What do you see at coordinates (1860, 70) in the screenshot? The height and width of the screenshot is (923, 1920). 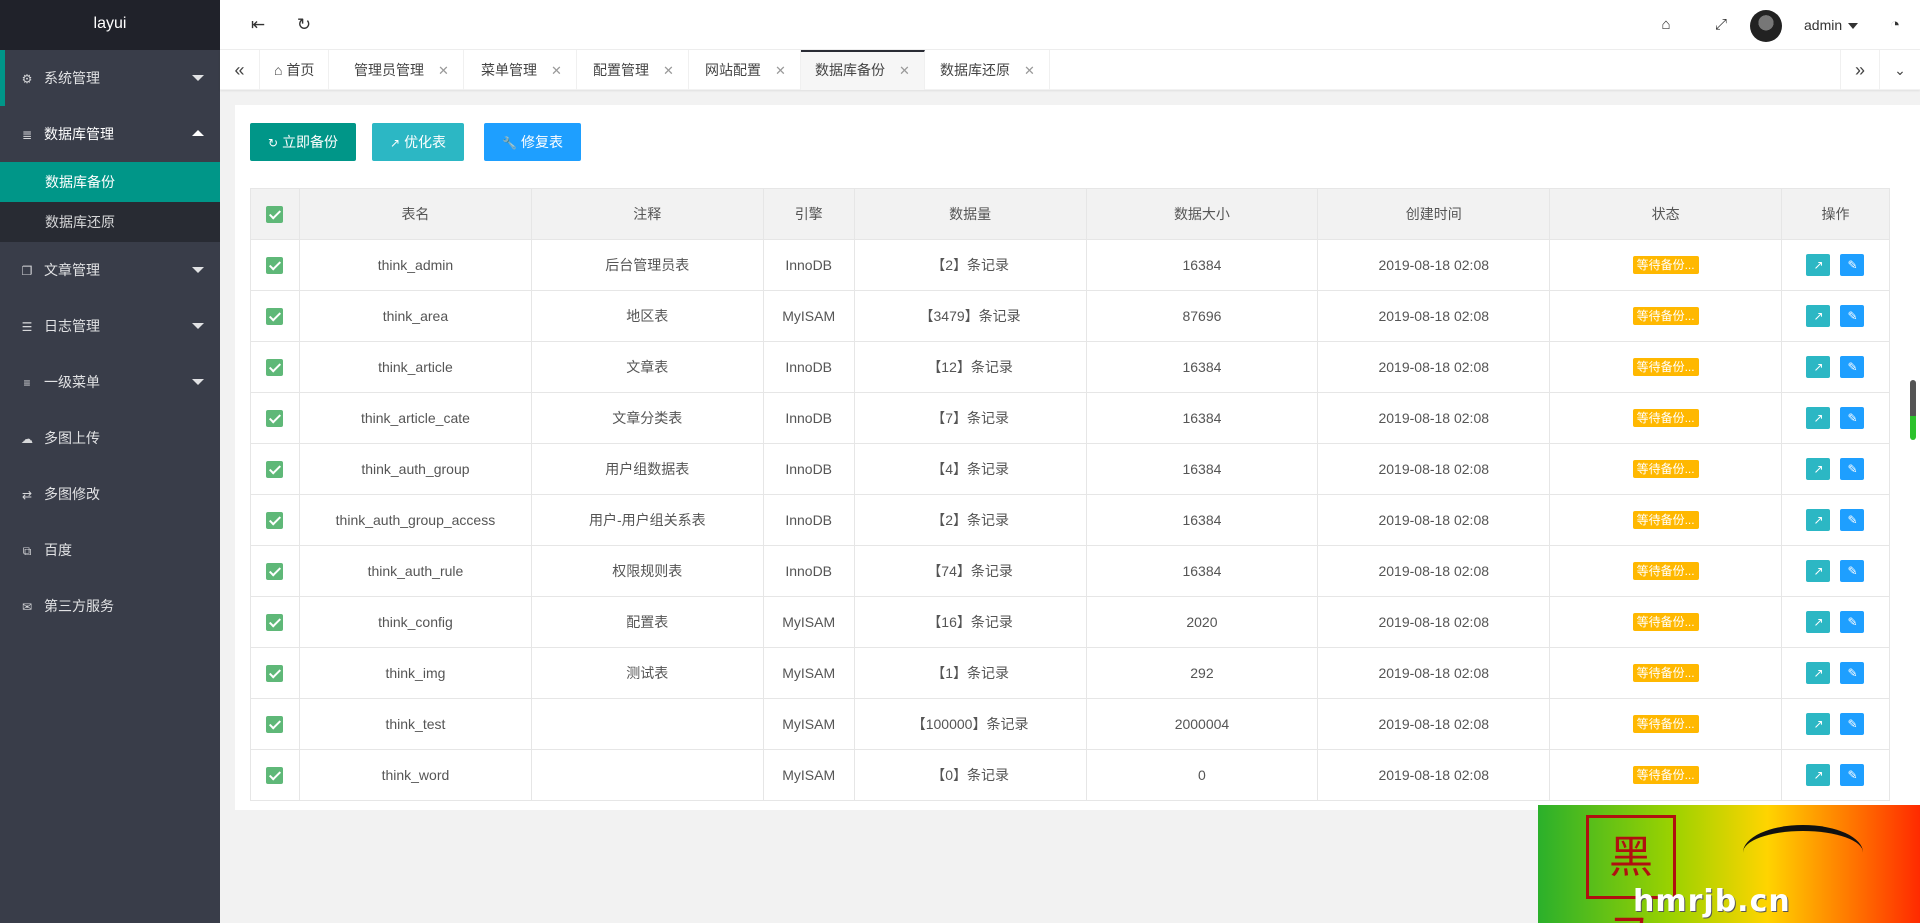 I see `tab-scroll-right-icon: »` at bounding box center [1860, 70].